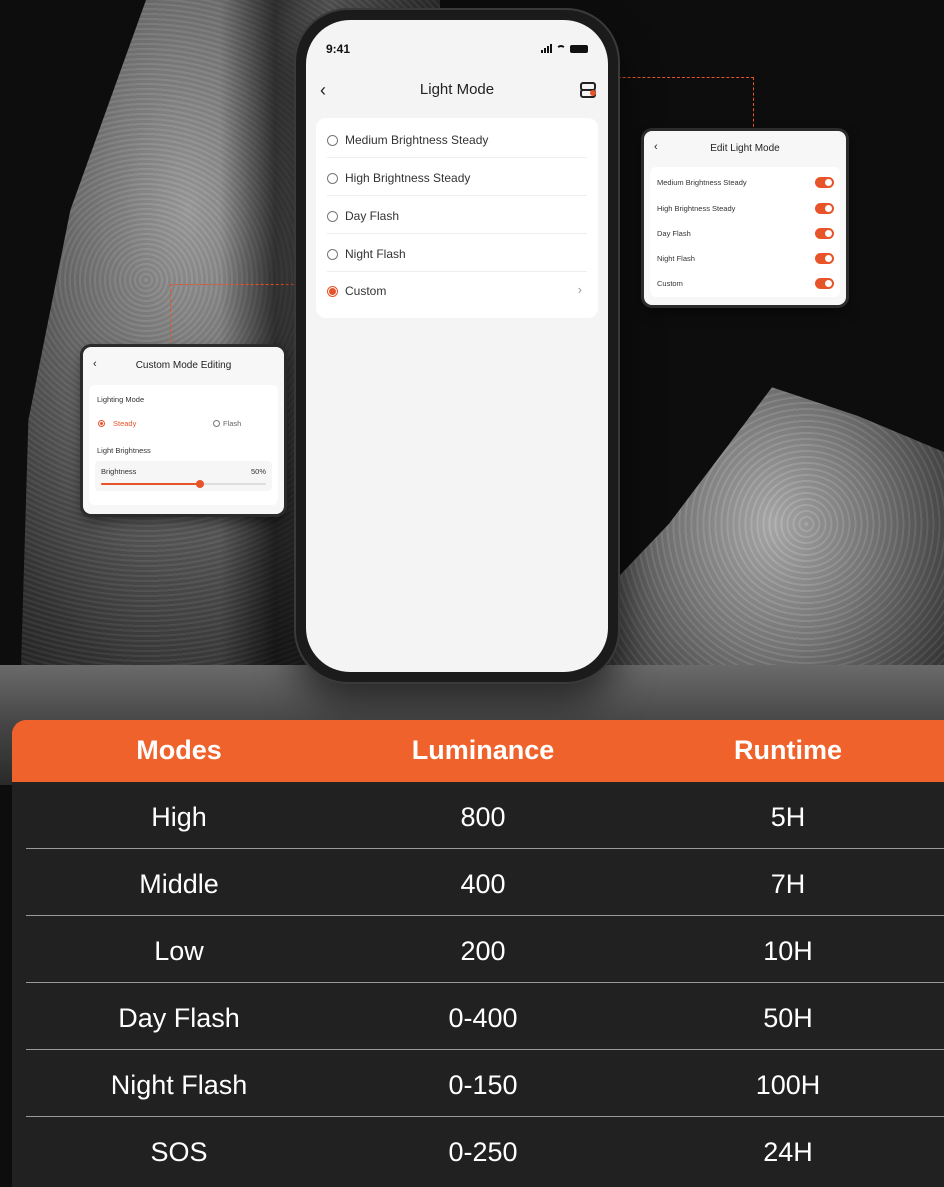  I want to click on edit-row-label: Day Flash, so click(674, 233).